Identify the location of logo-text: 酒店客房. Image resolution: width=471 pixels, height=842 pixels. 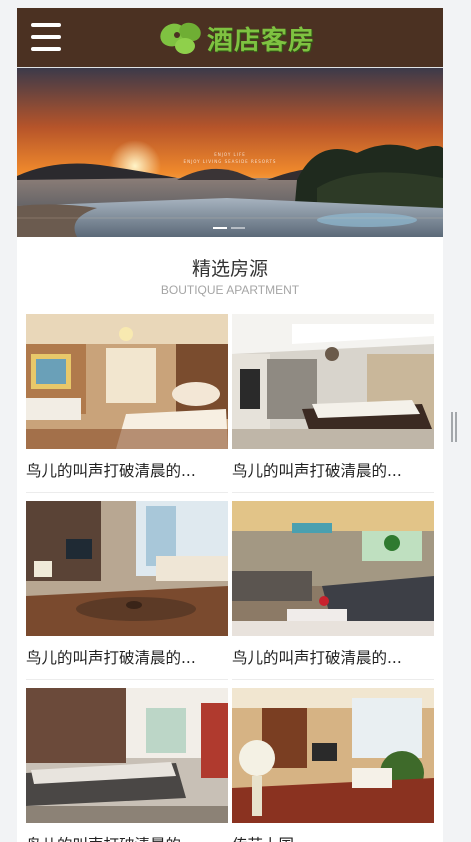
(261, 40).